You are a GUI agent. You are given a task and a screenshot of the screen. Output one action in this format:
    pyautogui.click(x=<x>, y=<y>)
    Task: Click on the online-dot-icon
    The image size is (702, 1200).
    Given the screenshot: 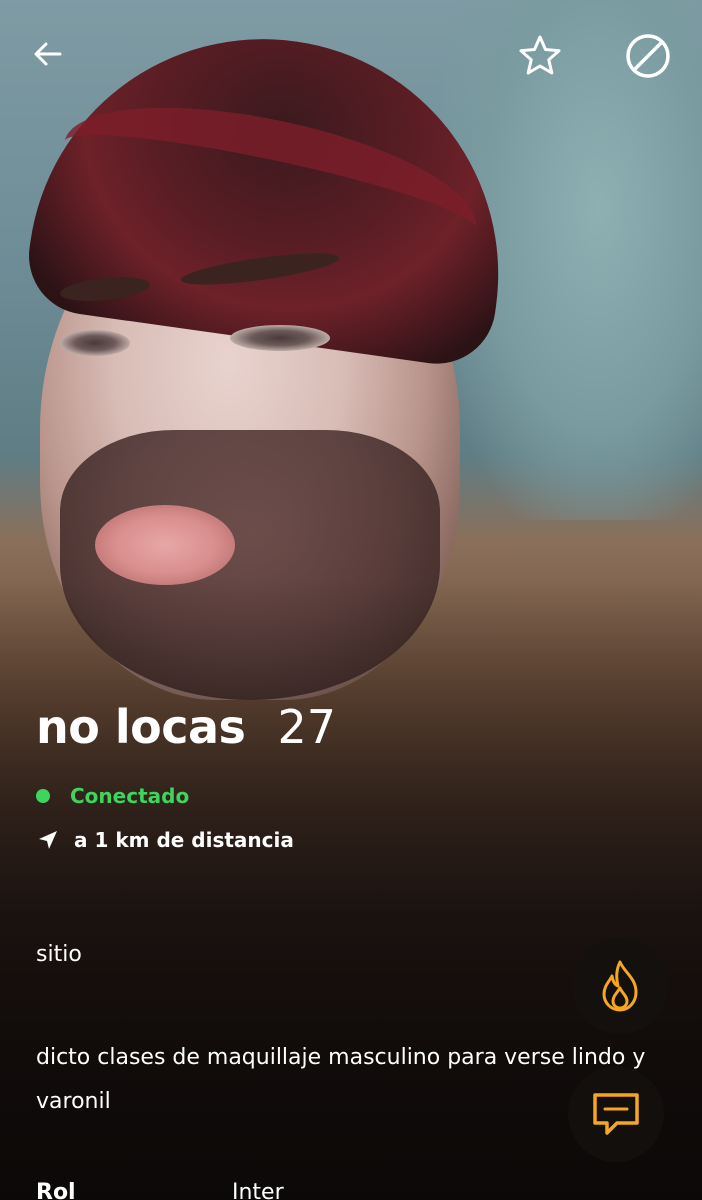 What is the action you would take?
    pyautogui.click(x=43, y=796)
    